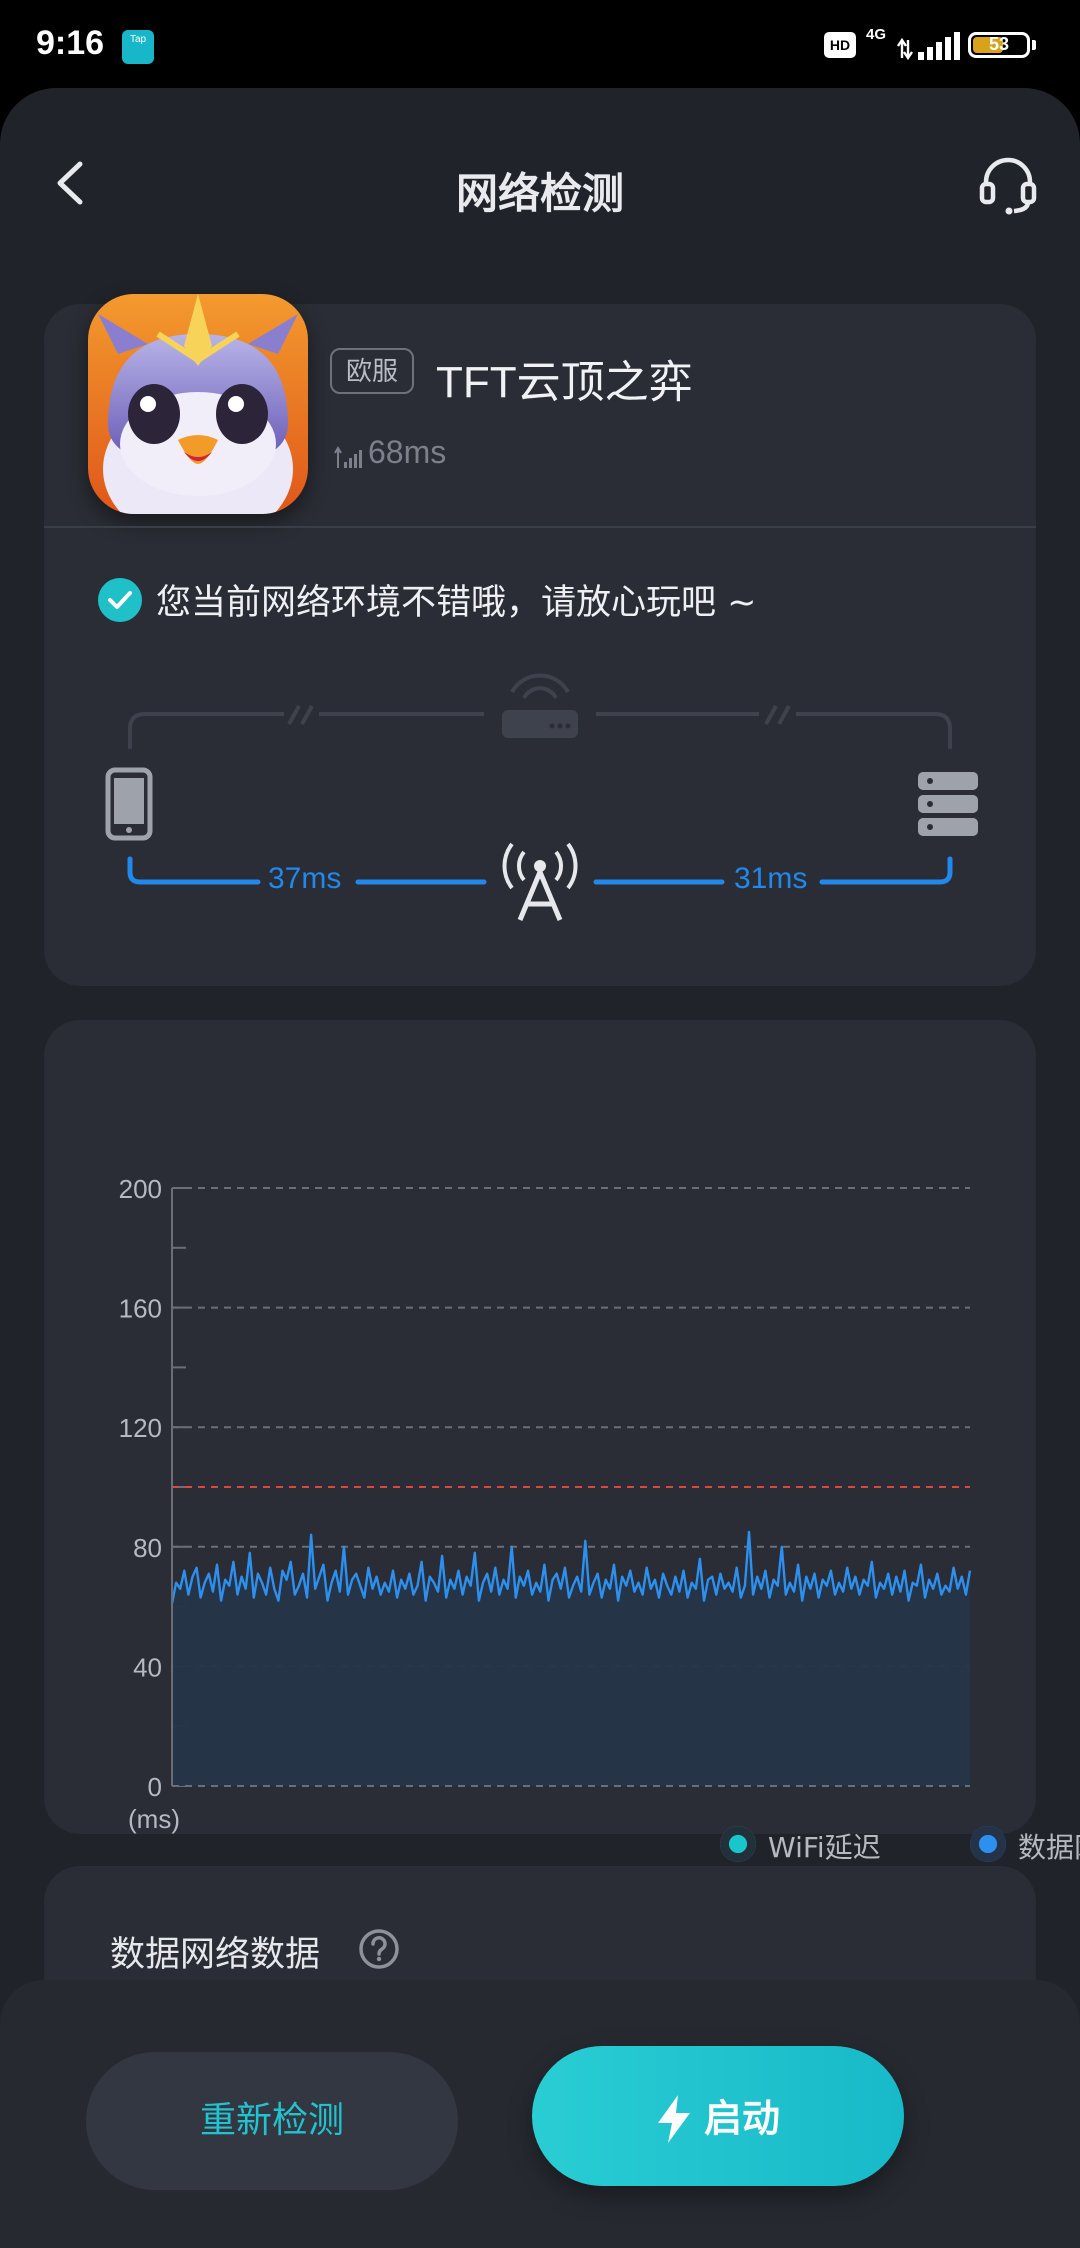  Describe the element at coordinates (372, 371) in the screenshot. I see `region-badge: 欧服` at that location.